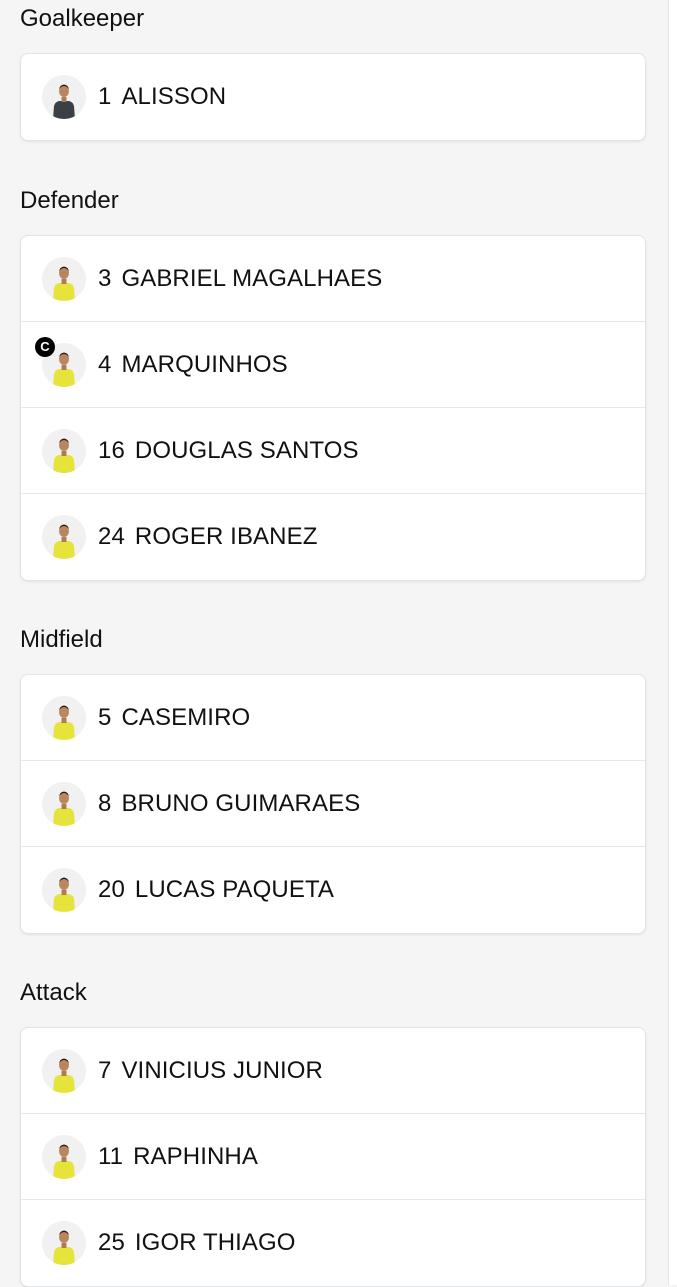  What do you see at coordinates (105, 803) in the screenshot?
I see `player-number: 8` at bounding box center [105, 803].